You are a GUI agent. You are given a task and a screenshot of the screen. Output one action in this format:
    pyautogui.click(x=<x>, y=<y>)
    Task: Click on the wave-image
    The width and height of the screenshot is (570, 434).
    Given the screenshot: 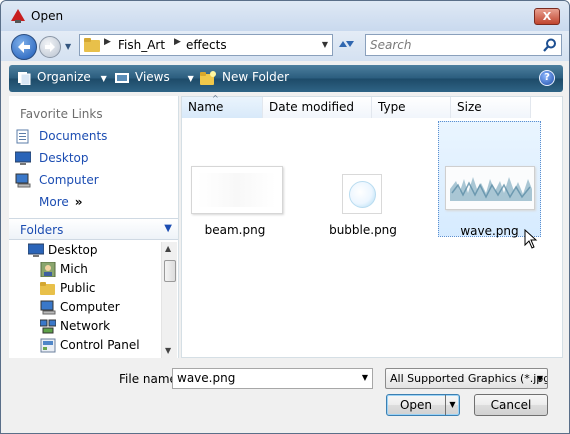 What is the action you would take?
    pyautogui.click(x=490, y=188)
    